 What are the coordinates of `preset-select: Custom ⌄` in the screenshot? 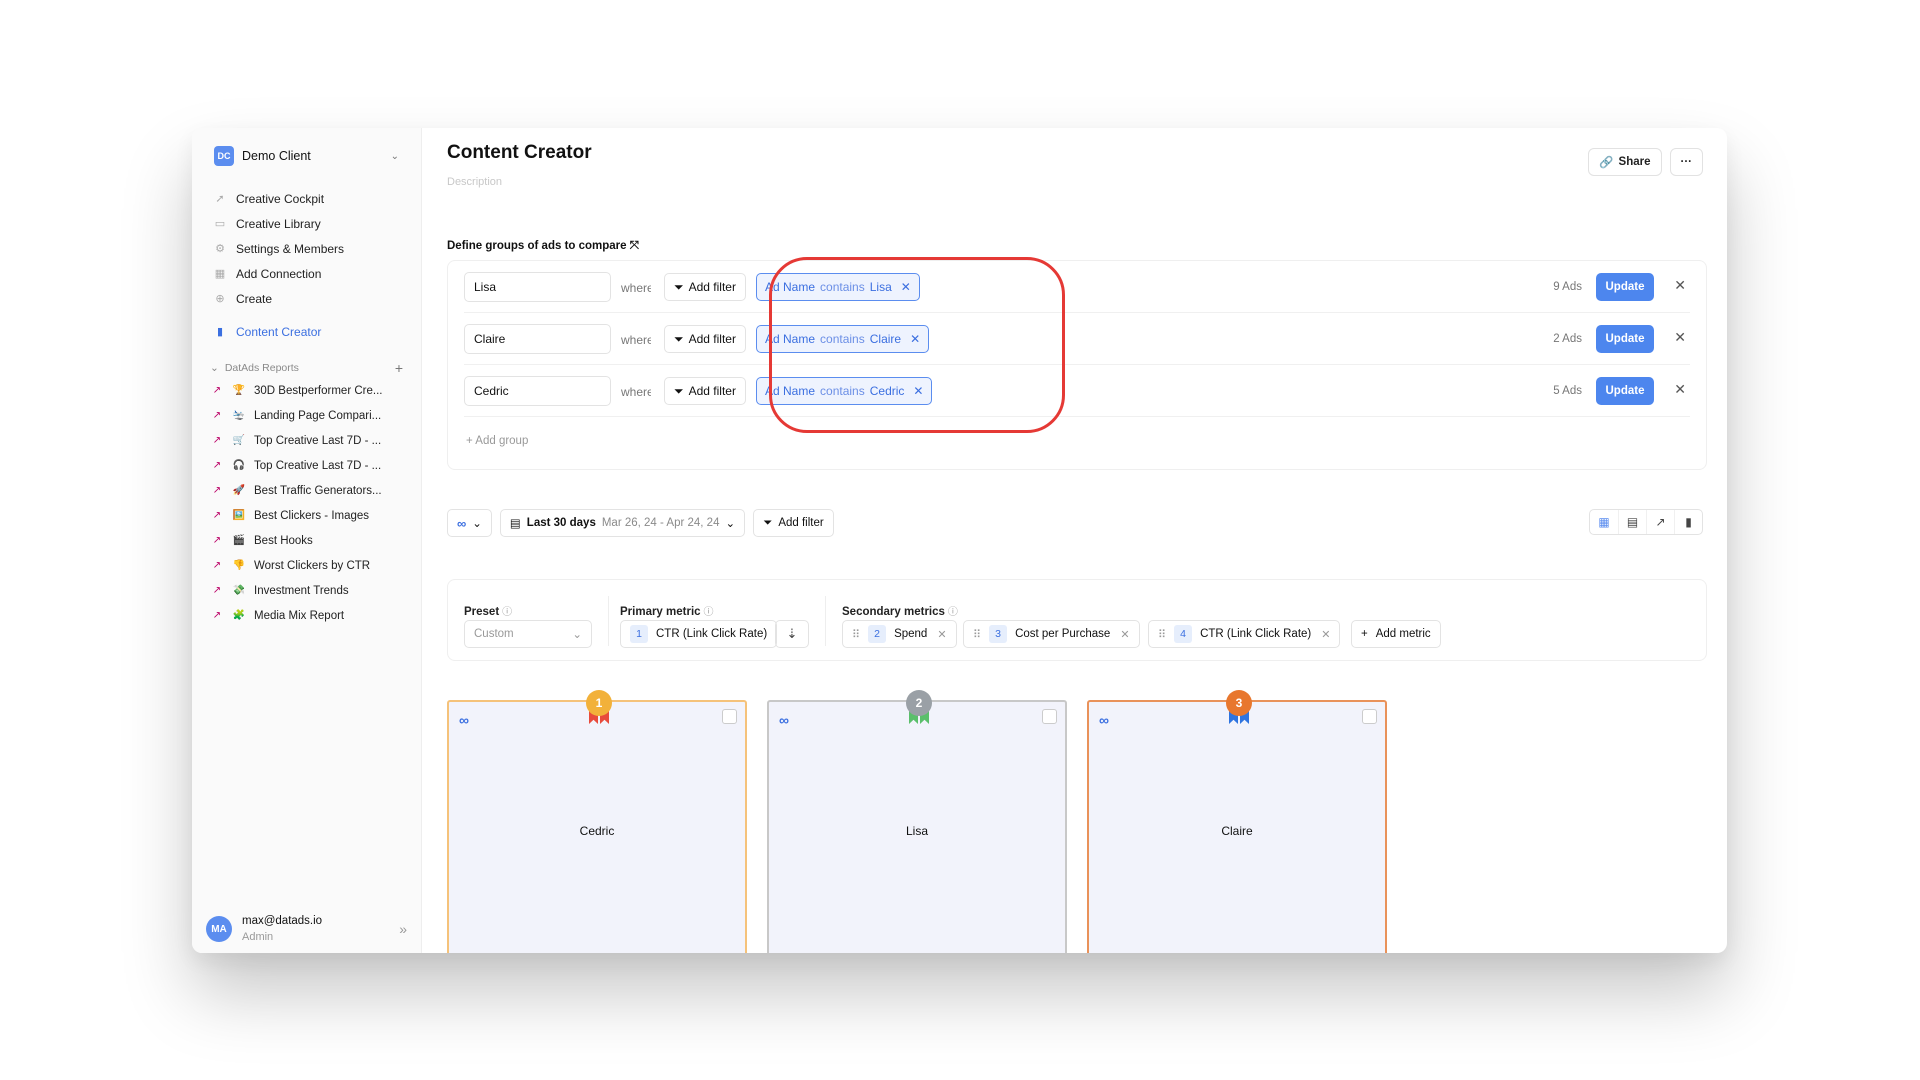 It's located at (528, 634).